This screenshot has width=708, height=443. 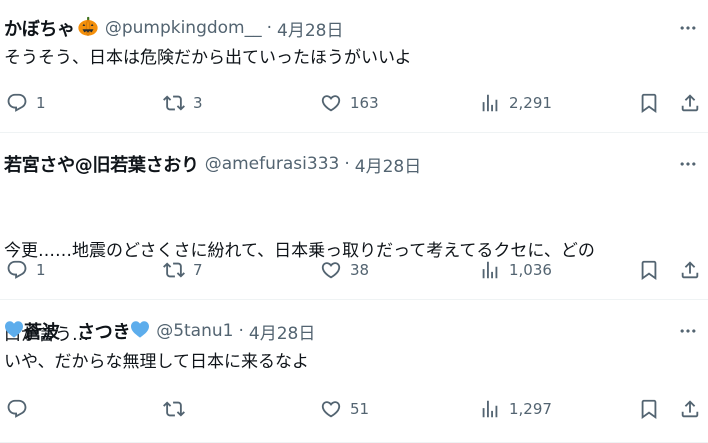 What do you see at coordinates (77, 331) in the screenshot?
I see `author-name: 蒼波 さつき` at bounding box center [77, 331].